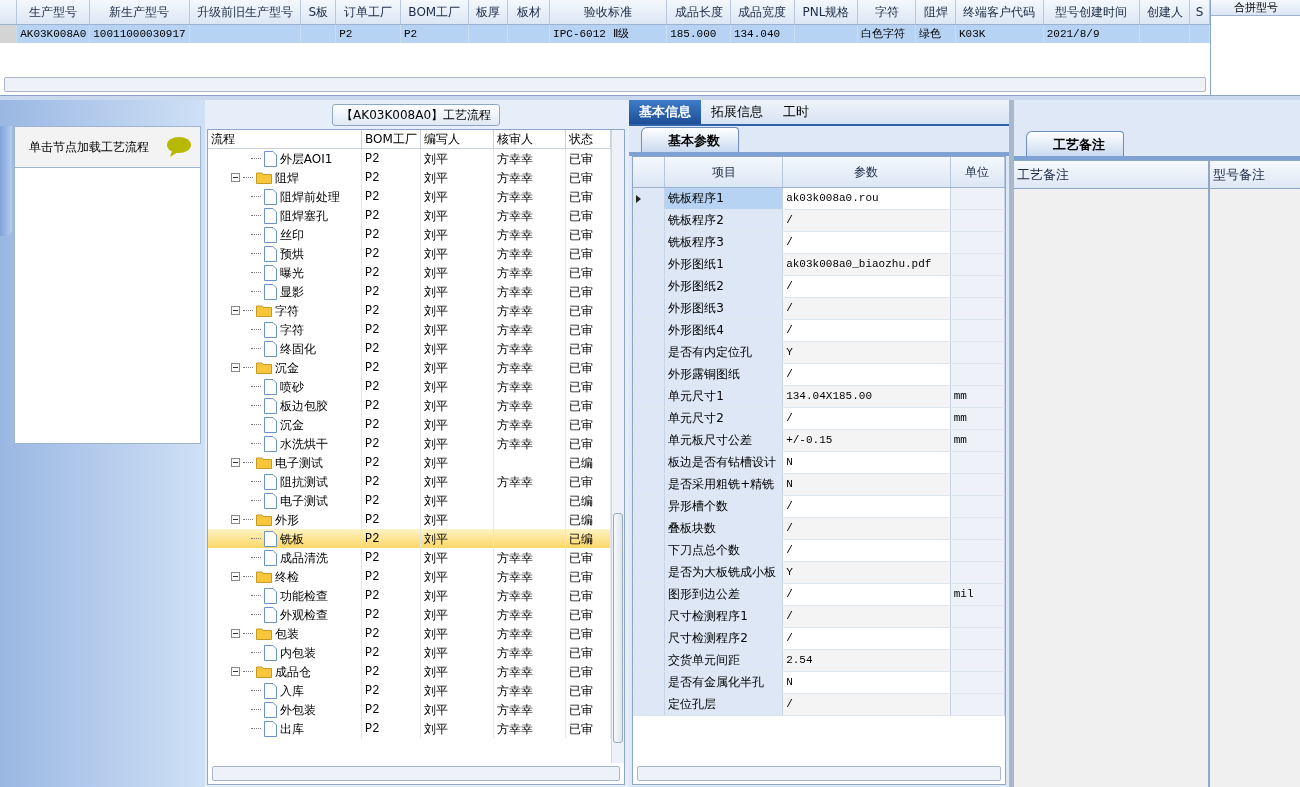 The width and height of the screenshot is (1300, 787). Describe the element at coordinates (581, 139) in the screenshot. I see `column-header: 状态` at that location.